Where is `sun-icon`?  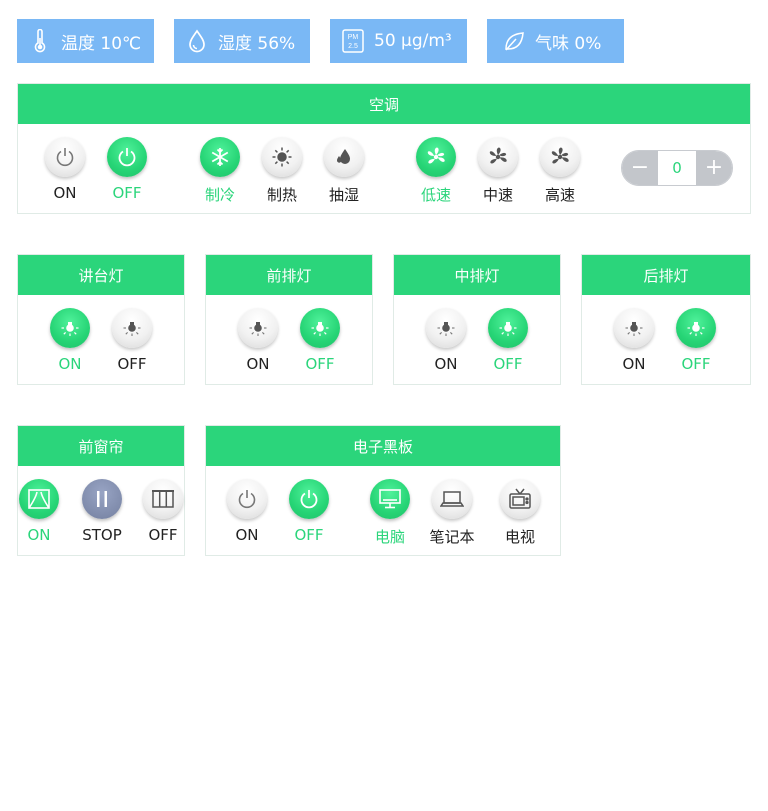
sun-icon is located at coordinates (282, 157).